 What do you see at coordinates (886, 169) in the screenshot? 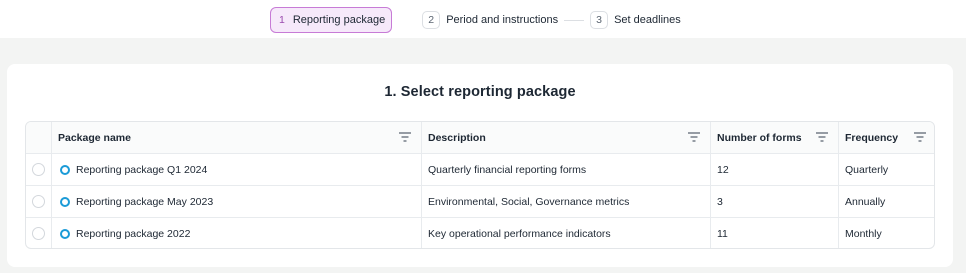
I see `frequency-cell: Quarterly` at bounding box center [886, 169].